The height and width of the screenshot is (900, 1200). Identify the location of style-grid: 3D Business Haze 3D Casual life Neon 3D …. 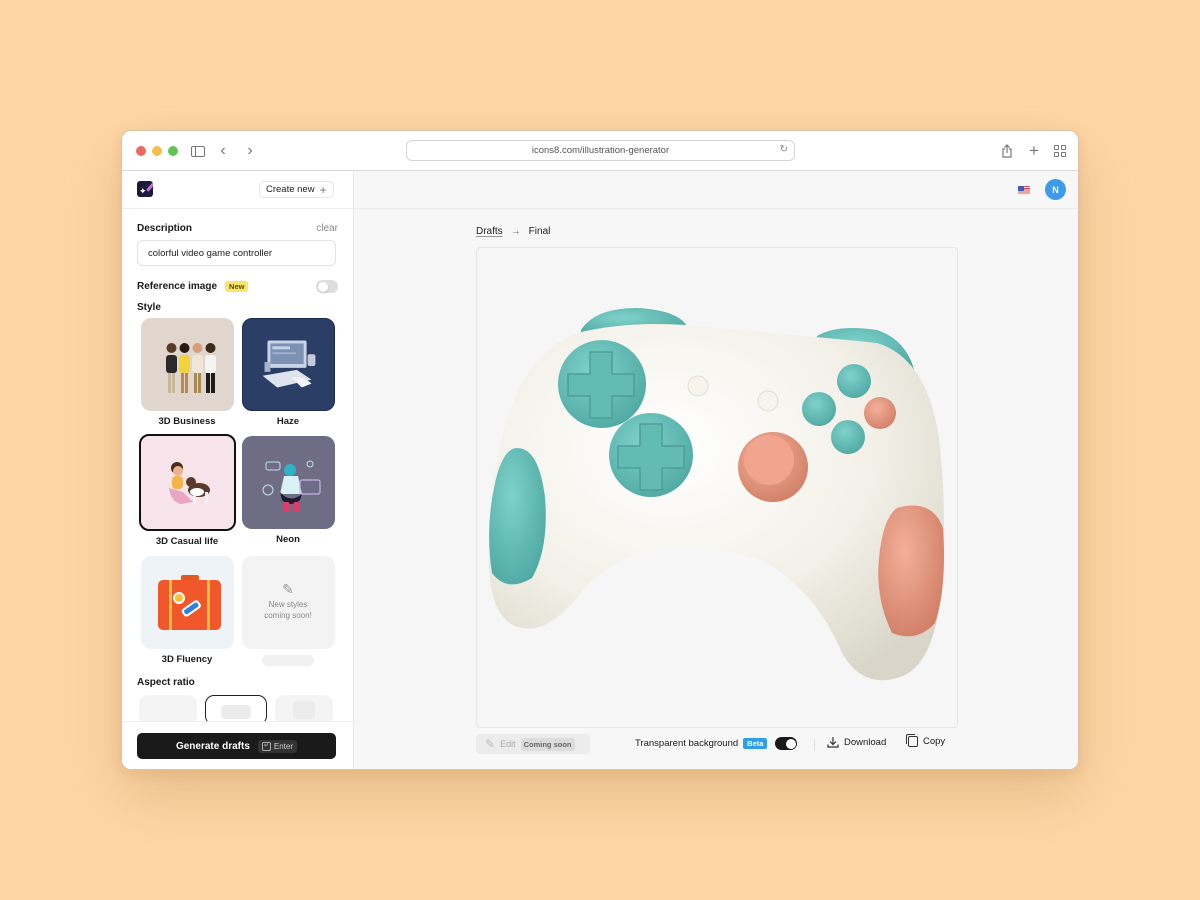
(237, 496).